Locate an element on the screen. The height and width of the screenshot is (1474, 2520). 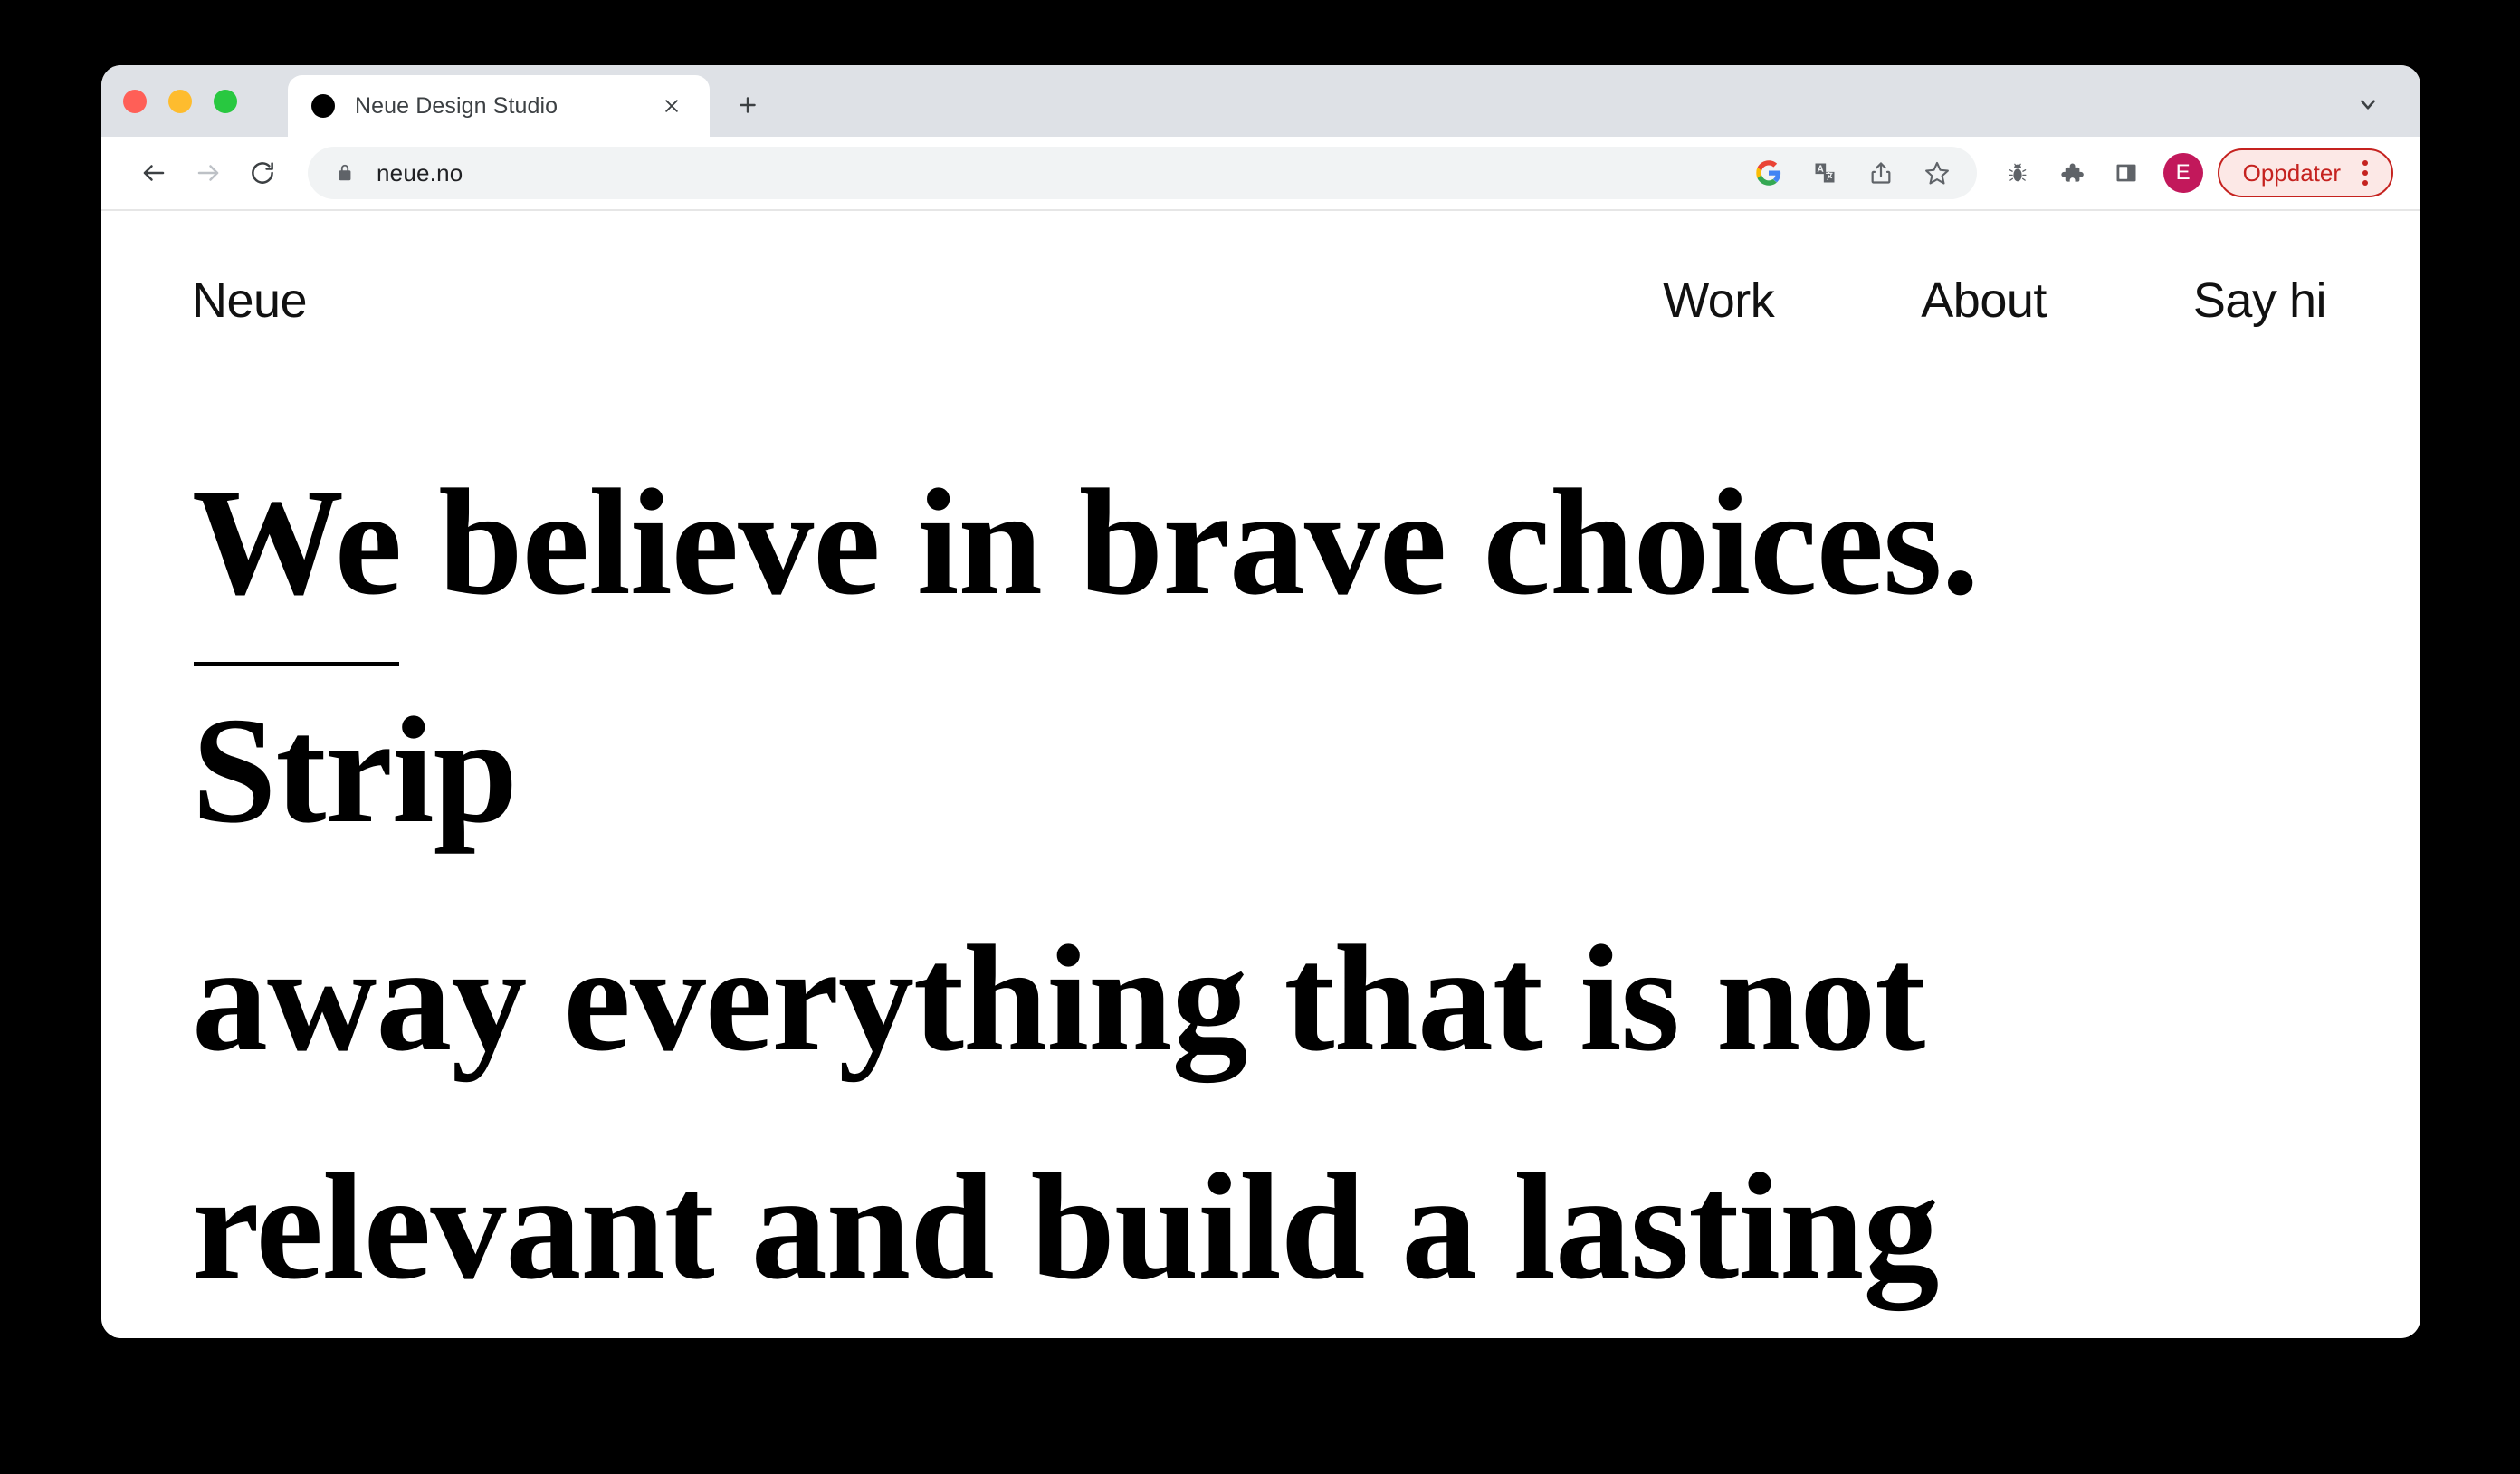
browser-toolbar: neue.no E Oppdater is located at coordinates (1260, 174).